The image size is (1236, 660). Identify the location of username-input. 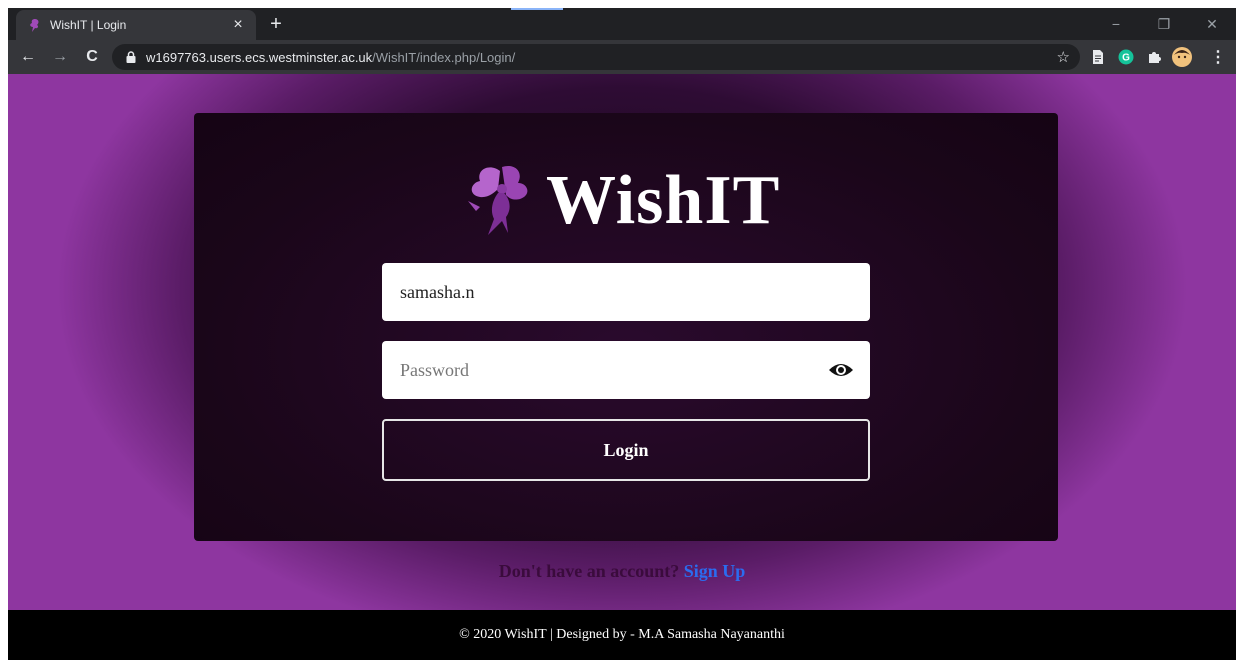
(626, 292).